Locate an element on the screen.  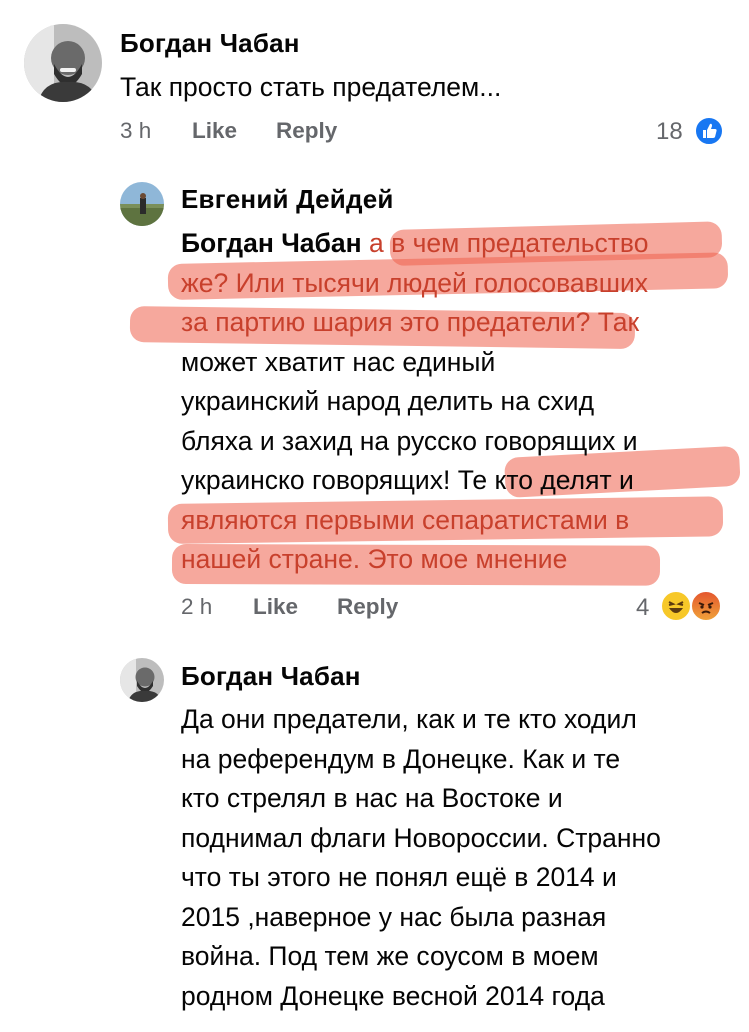
comment-timestamp: 2 h is located at coordinates (196, 607).